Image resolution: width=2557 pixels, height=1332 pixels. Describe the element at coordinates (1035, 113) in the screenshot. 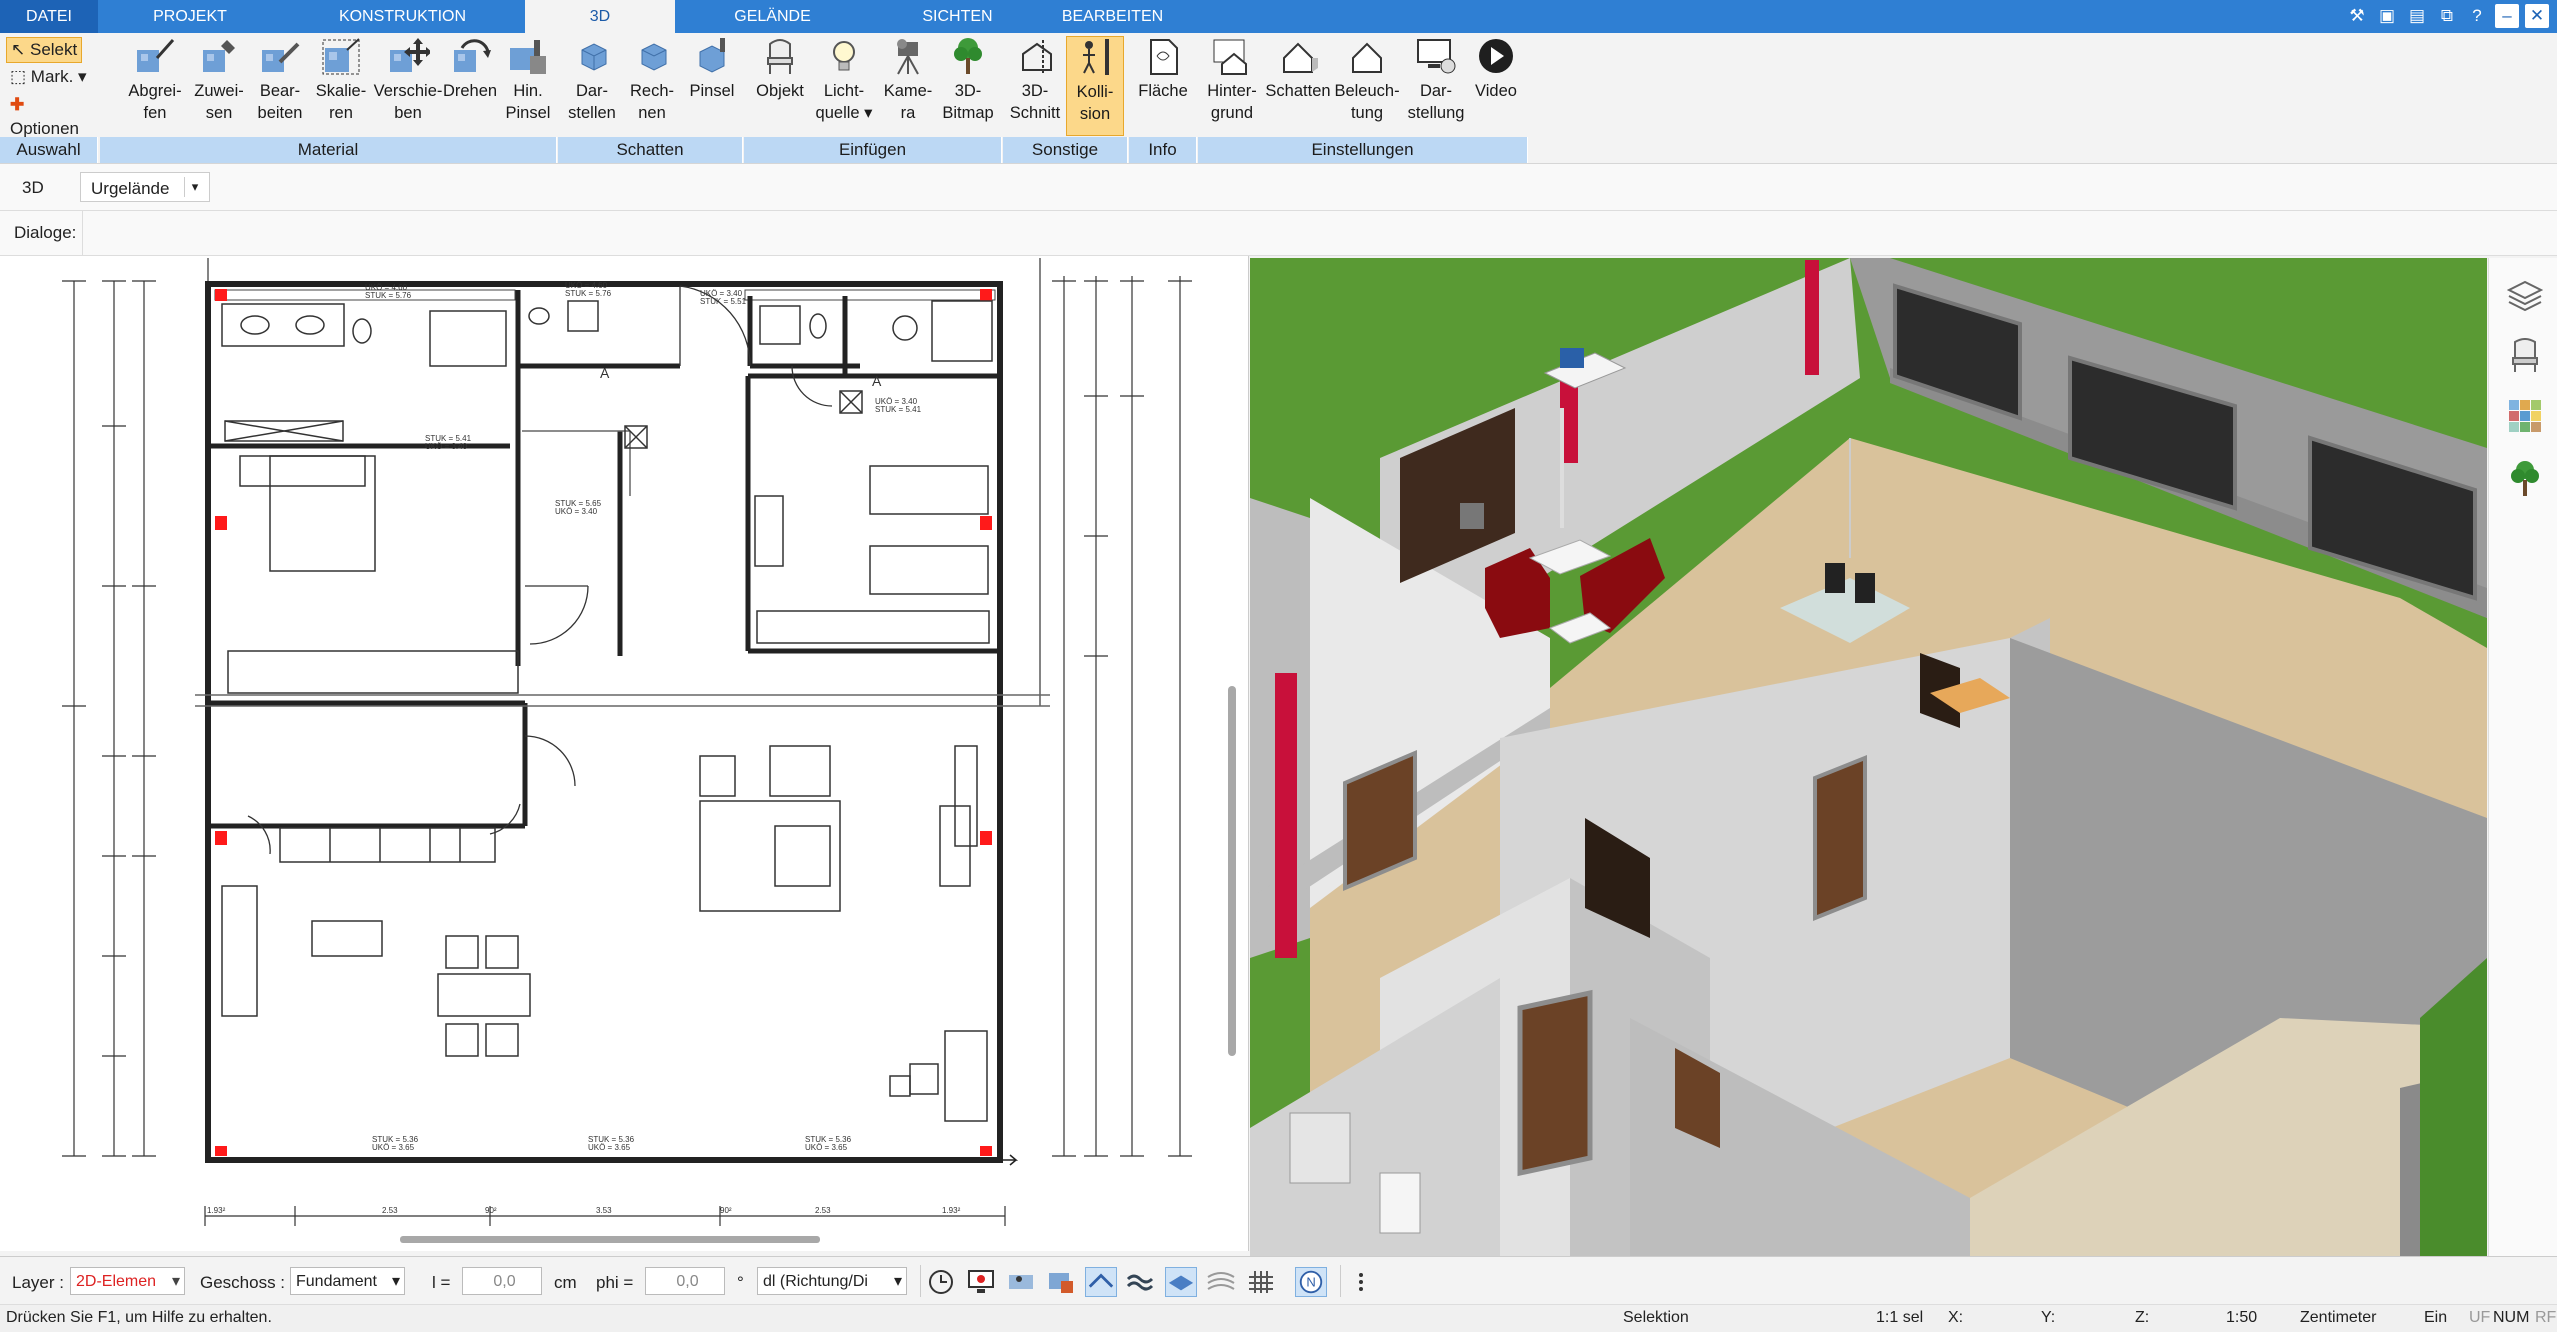

I see `3d-schnitt-label-2: Schnitt` at that location.